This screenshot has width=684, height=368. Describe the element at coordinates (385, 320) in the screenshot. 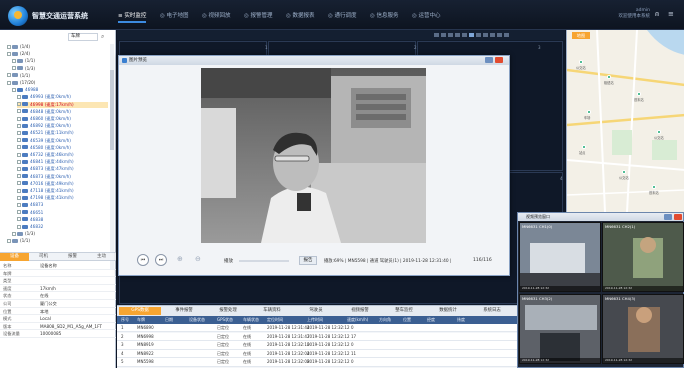

I see `column-header: 方向角` at that location.